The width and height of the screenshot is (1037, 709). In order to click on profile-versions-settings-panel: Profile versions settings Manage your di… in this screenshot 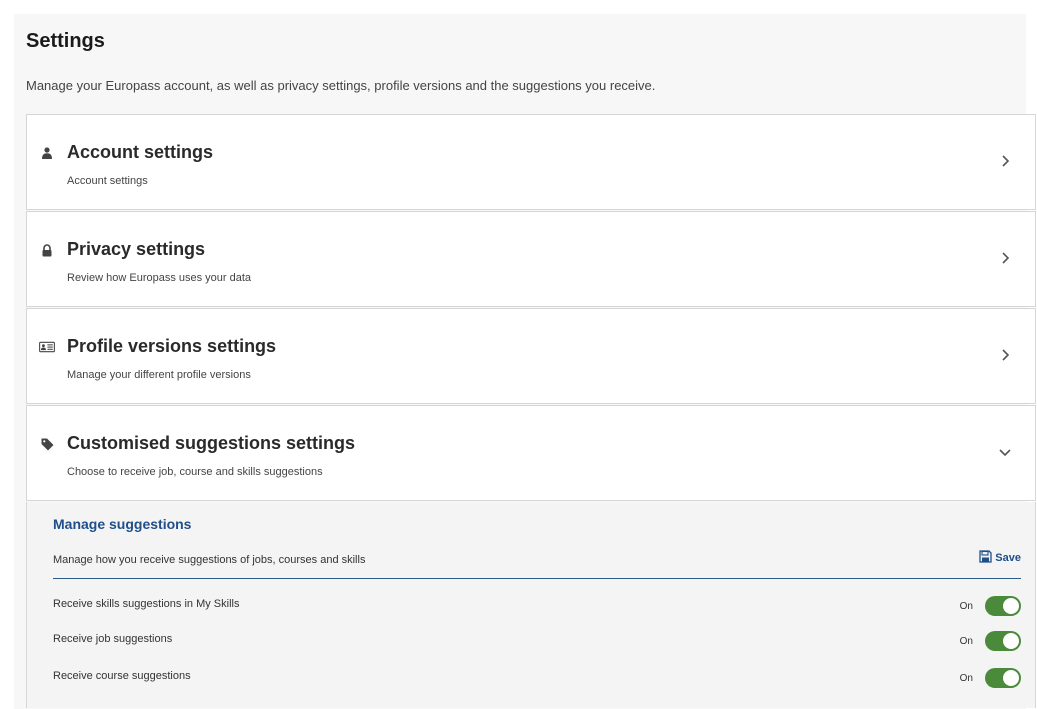, I will do `click(531, 356)`.